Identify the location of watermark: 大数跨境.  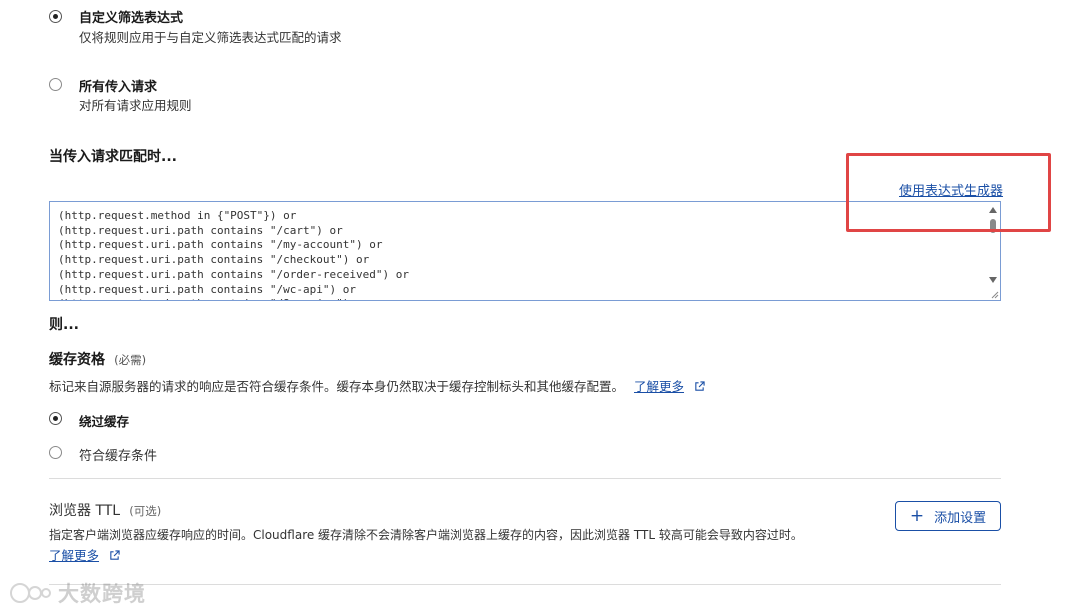
(77, 593).